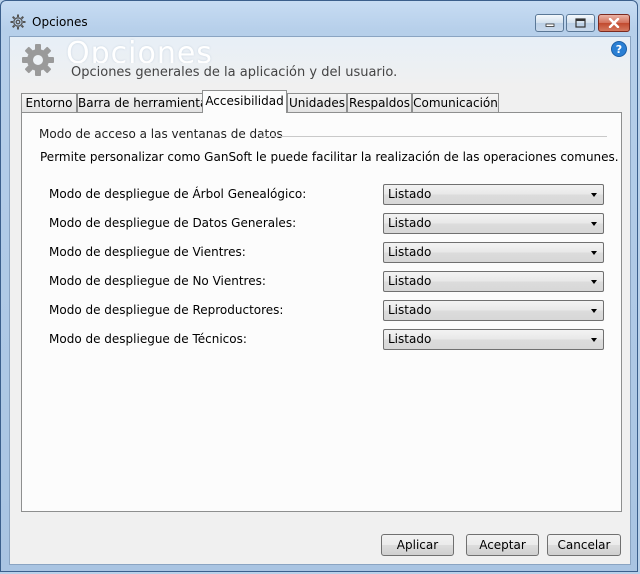  What do you see at coordinates (455, 102) in the screenshot?
I see `tab-comunicacion: Comunicación` at bounding box center [455, 102].